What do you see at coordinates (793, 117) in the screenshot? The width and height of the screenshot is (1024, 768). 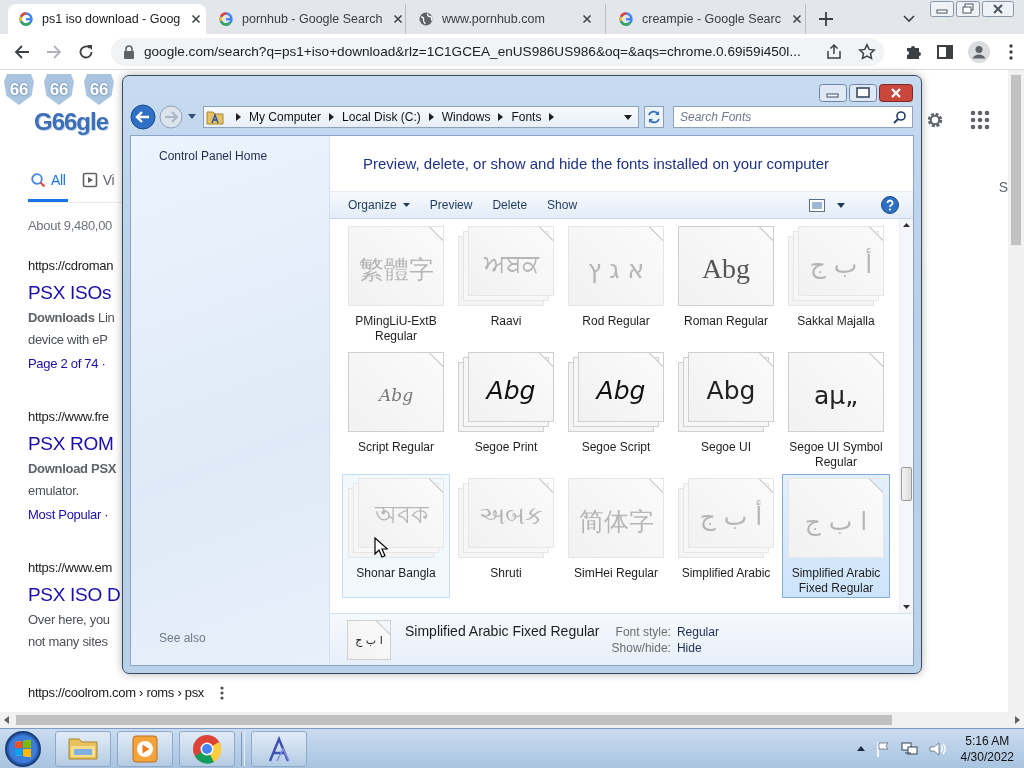 I see `search-field: Search Fonts` at bounding box center [793, 117].